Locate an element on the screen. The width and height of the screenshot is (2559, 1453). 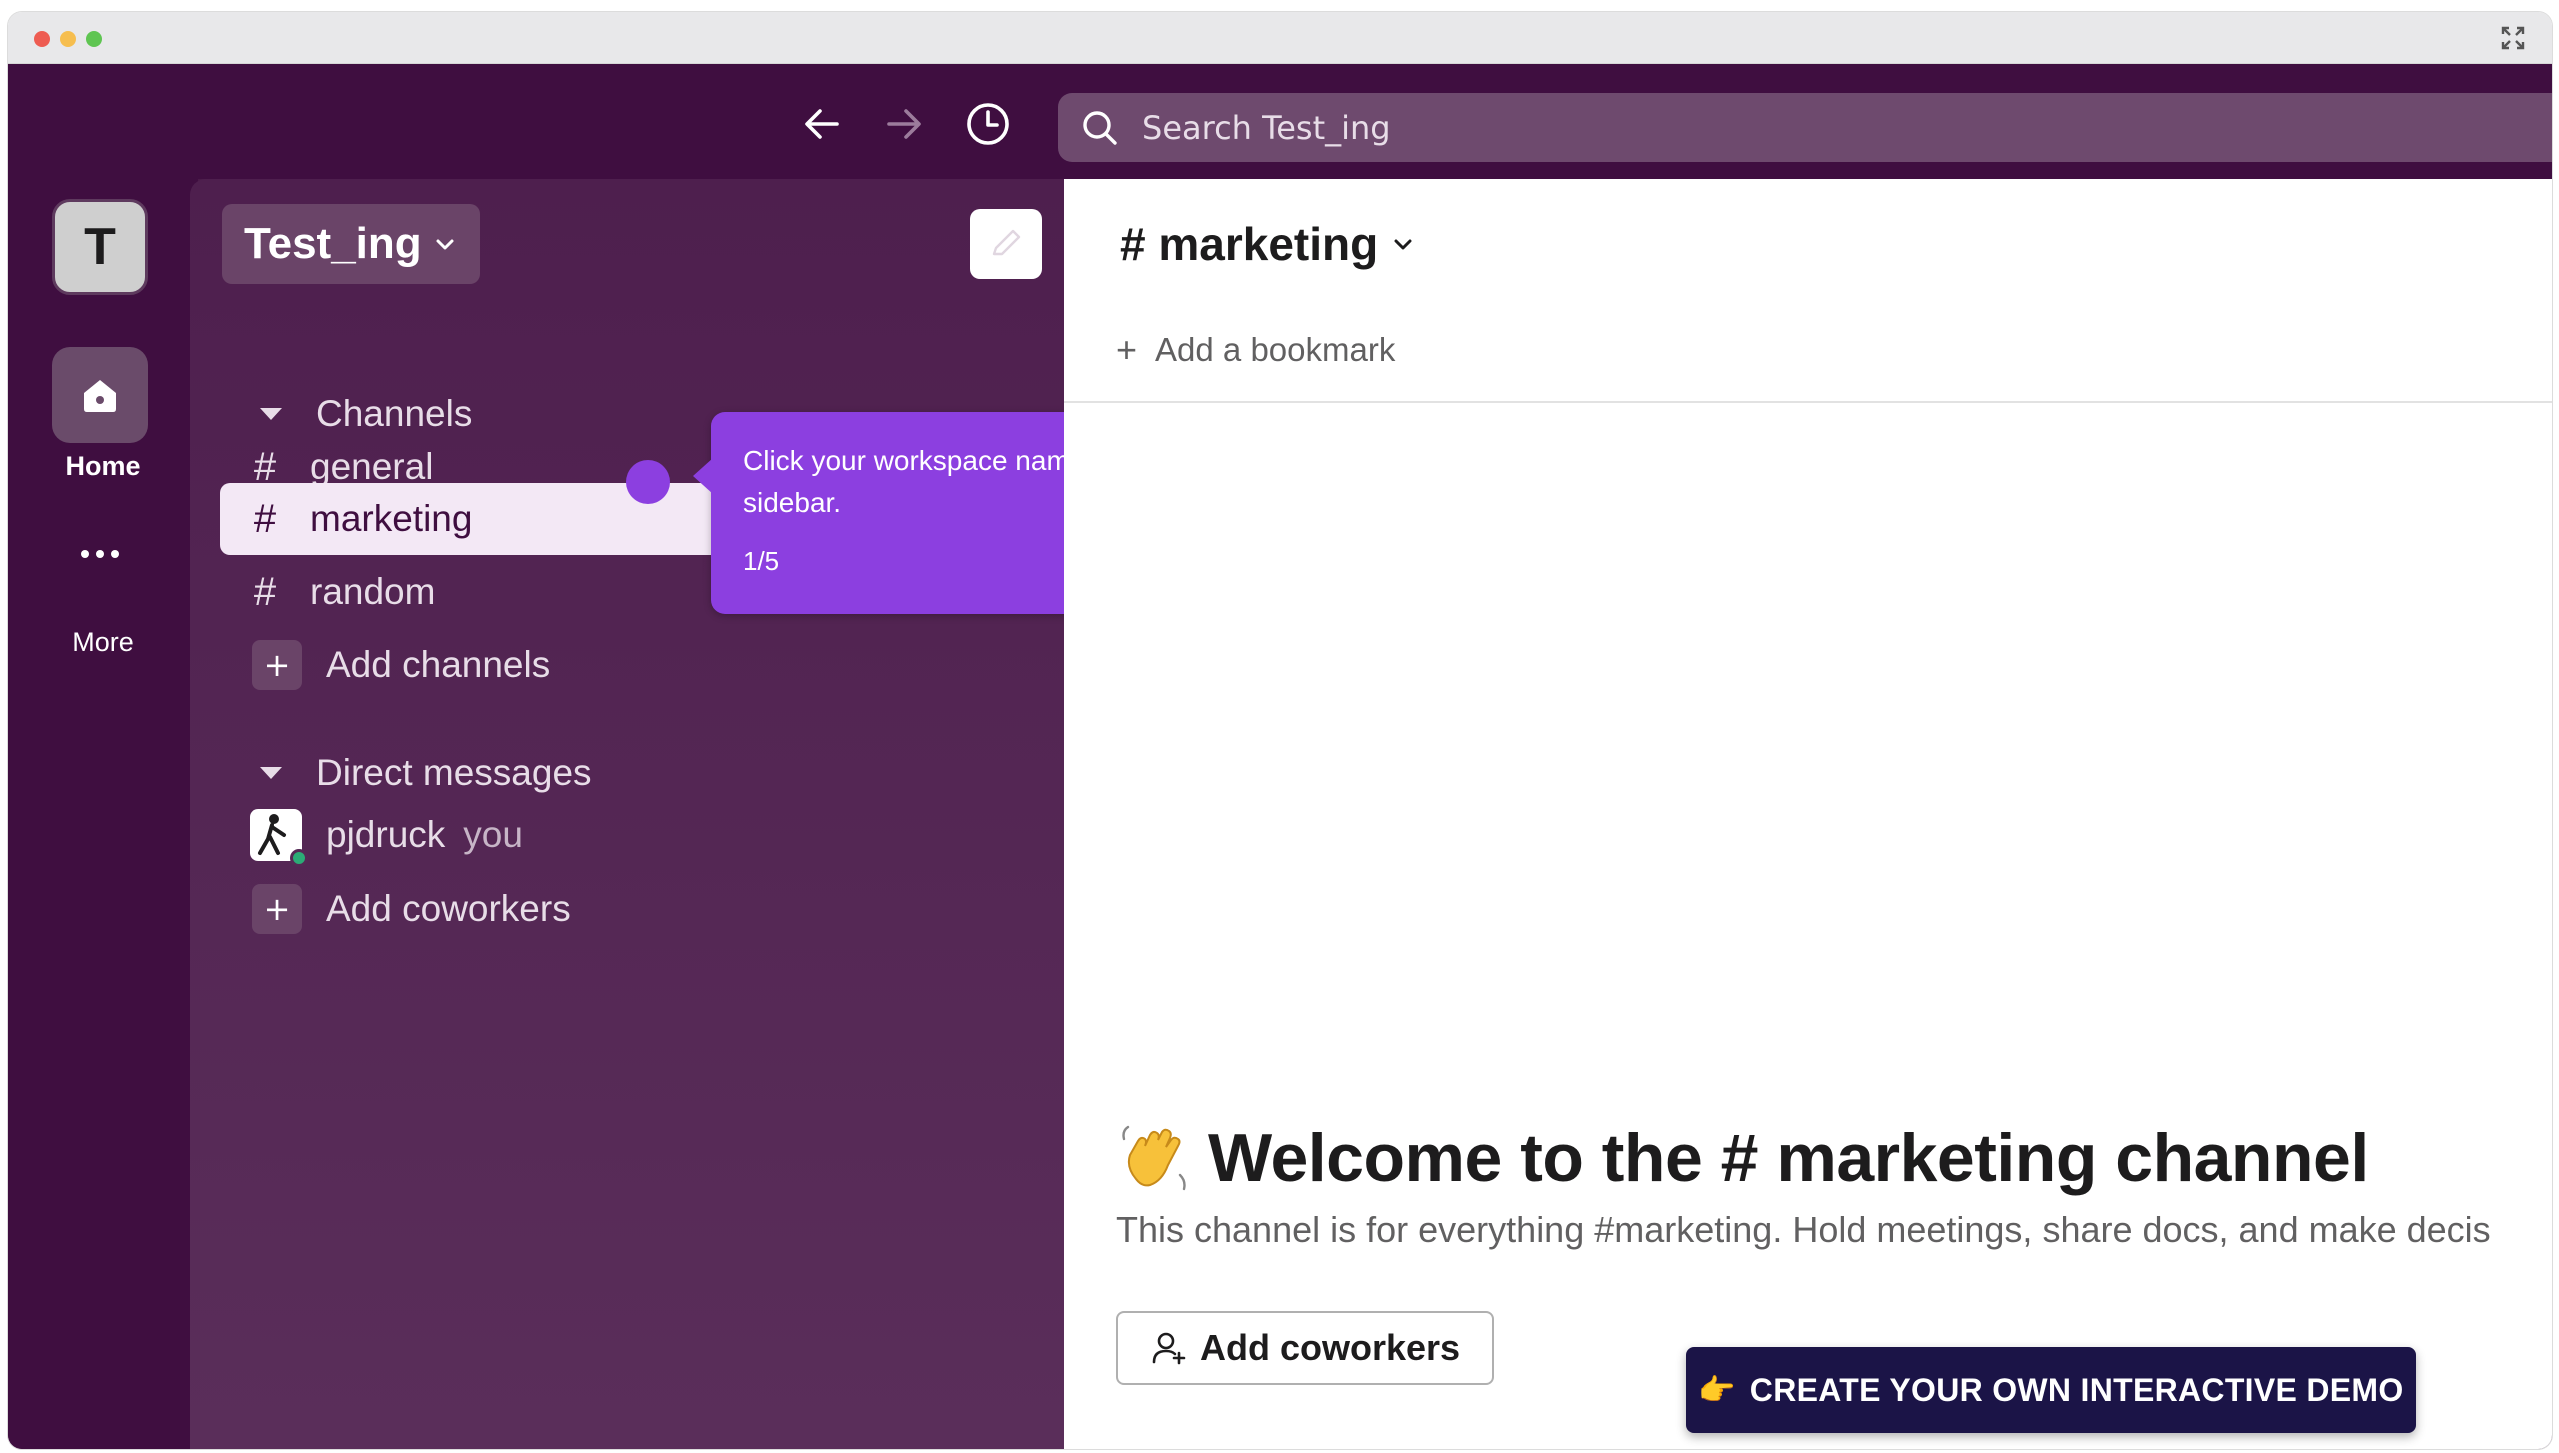
home-icon is located at coordinates (100, 396).